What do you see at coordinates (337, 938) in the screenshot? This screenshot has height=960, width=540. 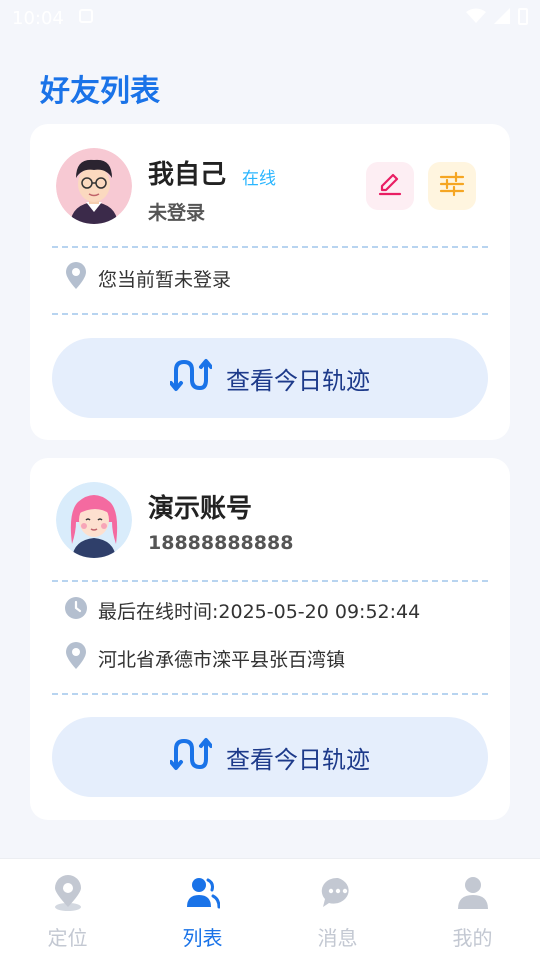 I see `tab-label: 消息` at bounding box center [337, 938].